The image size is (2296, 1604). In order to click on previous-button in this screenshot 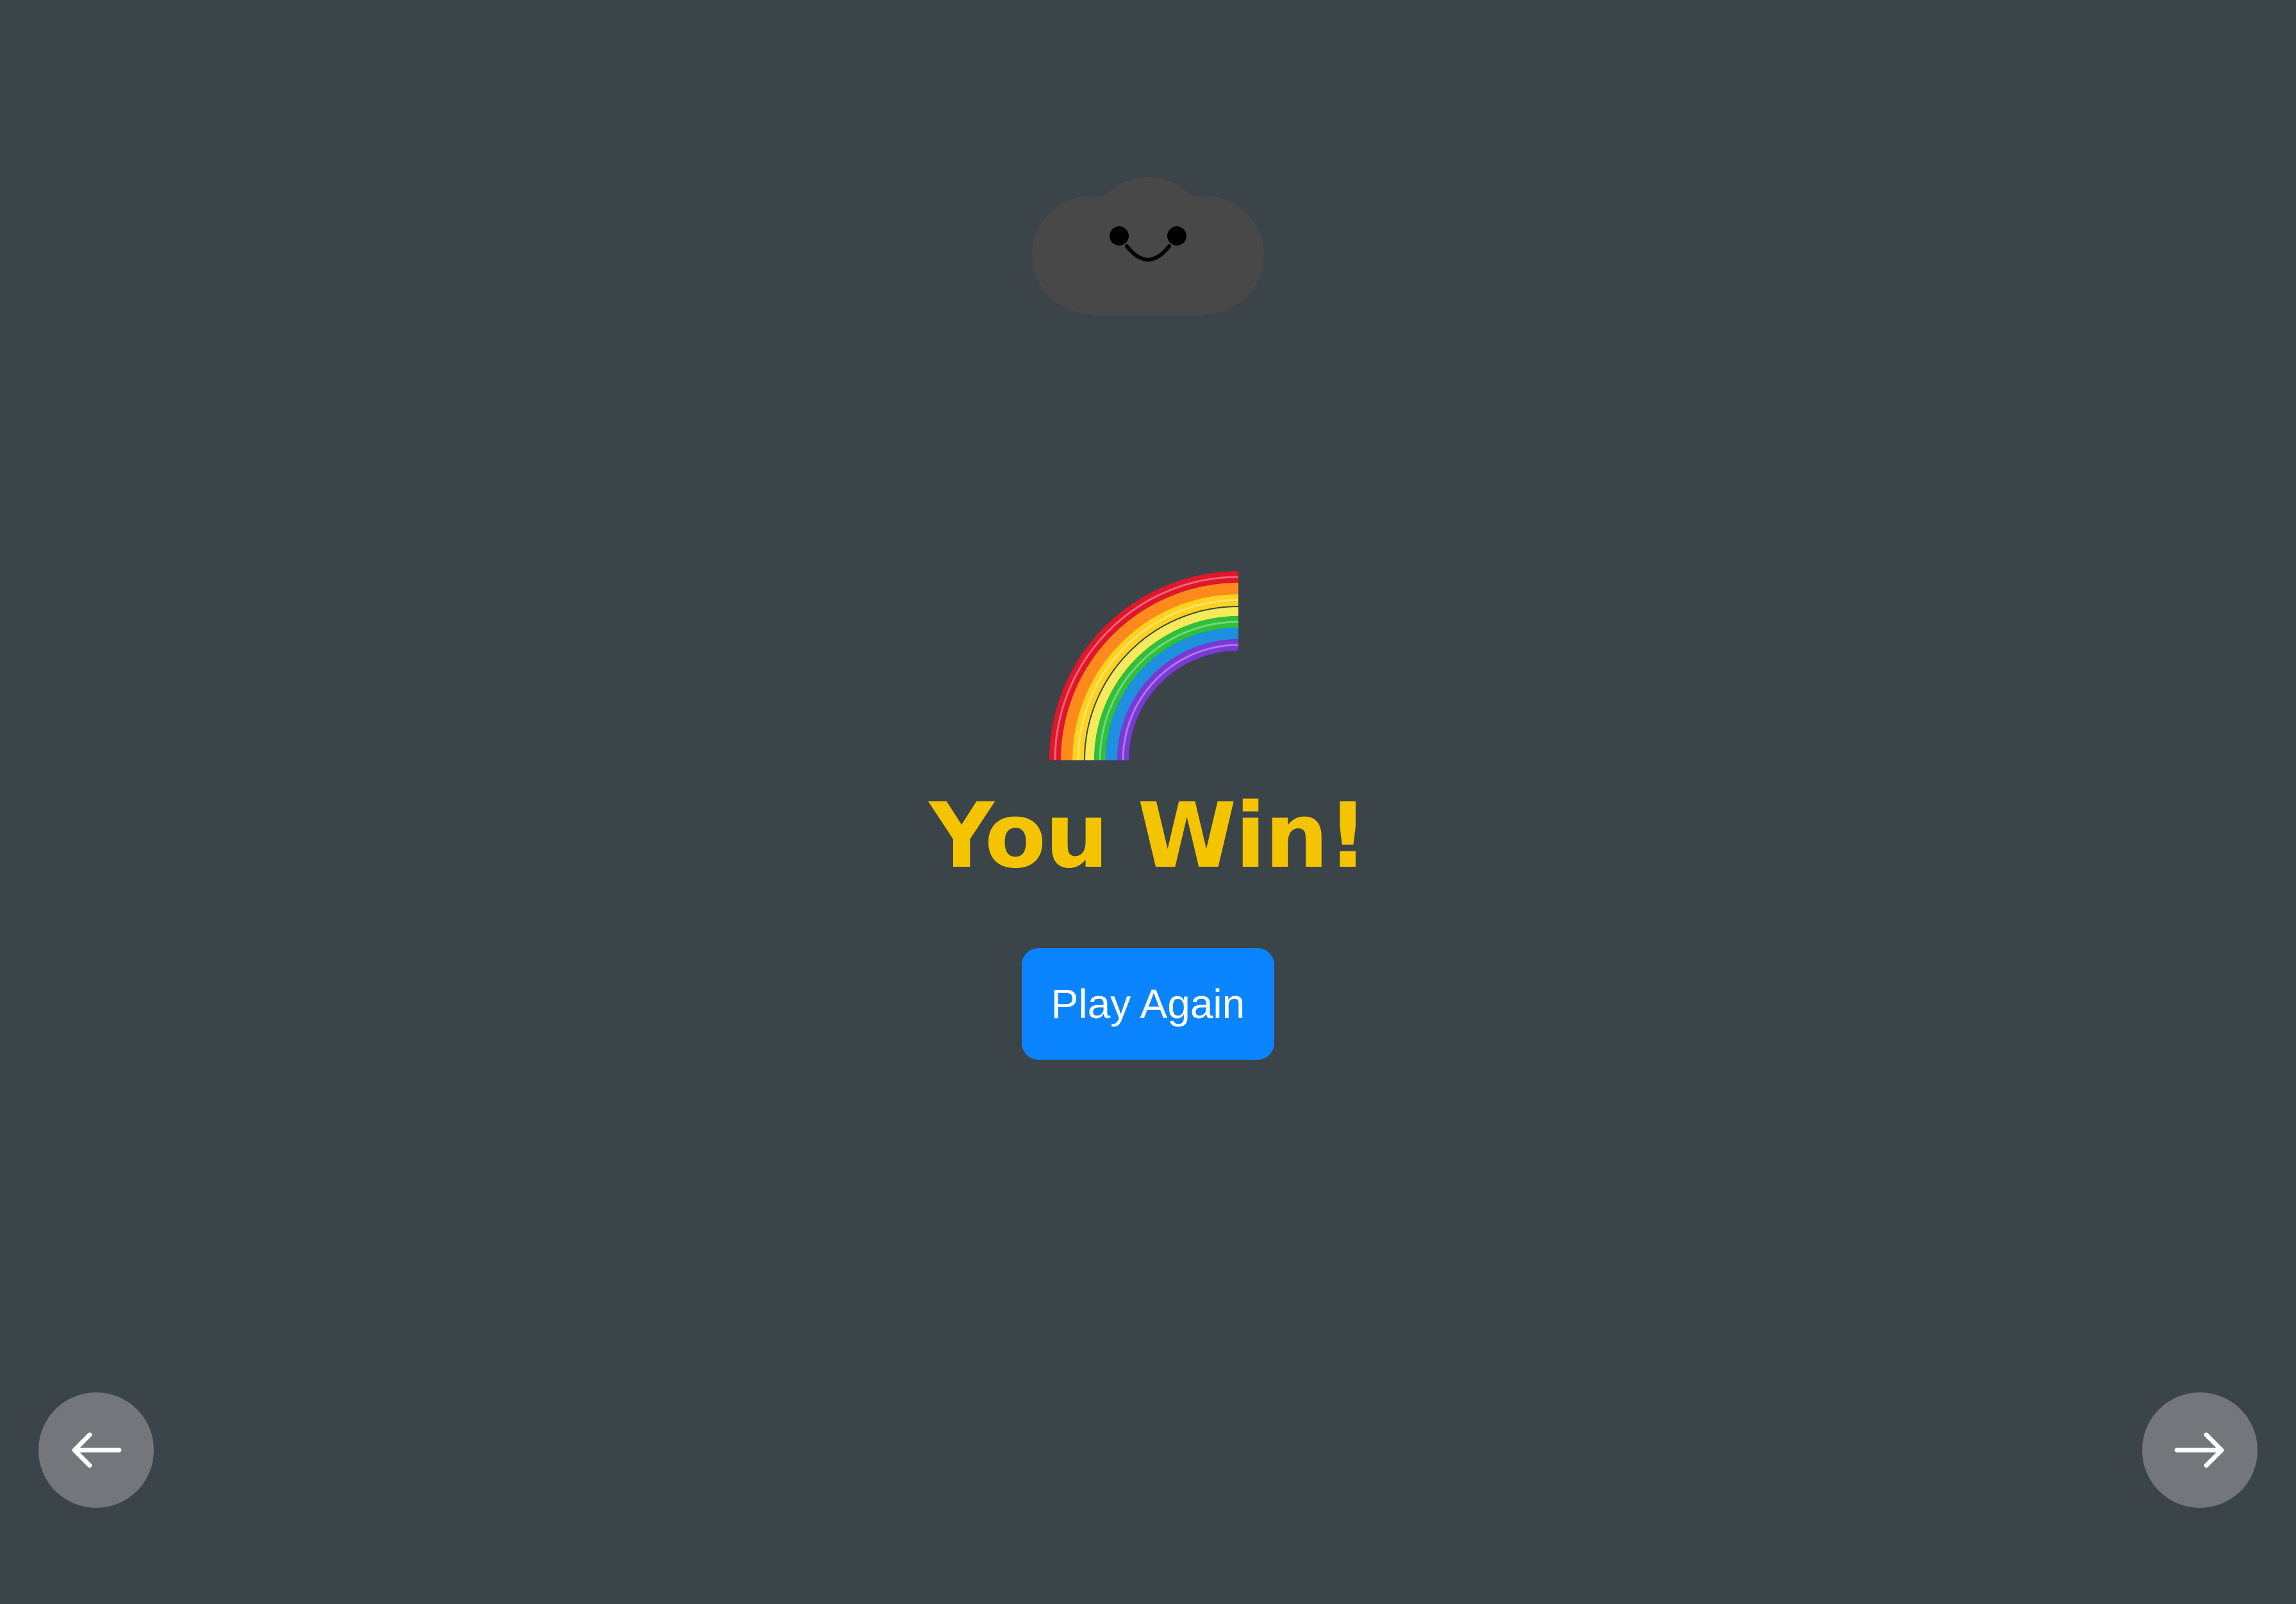, I will do `click(96, 1450)`.